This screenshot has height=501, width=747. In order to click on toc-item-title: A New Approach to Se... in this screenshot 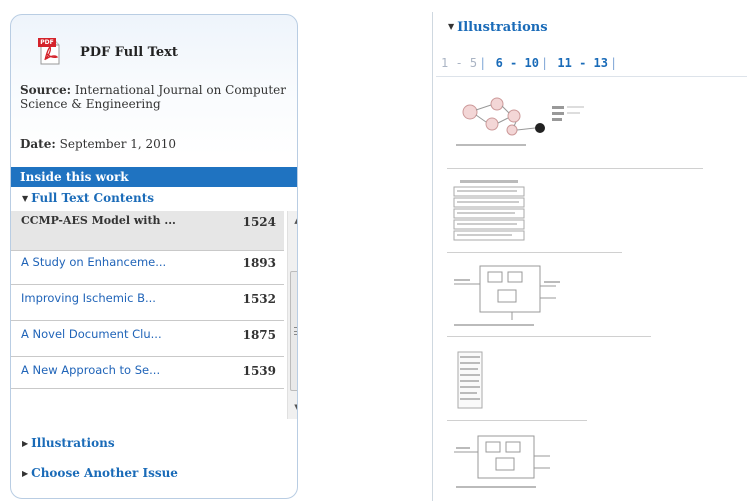, I will do `click(101, 376)`.